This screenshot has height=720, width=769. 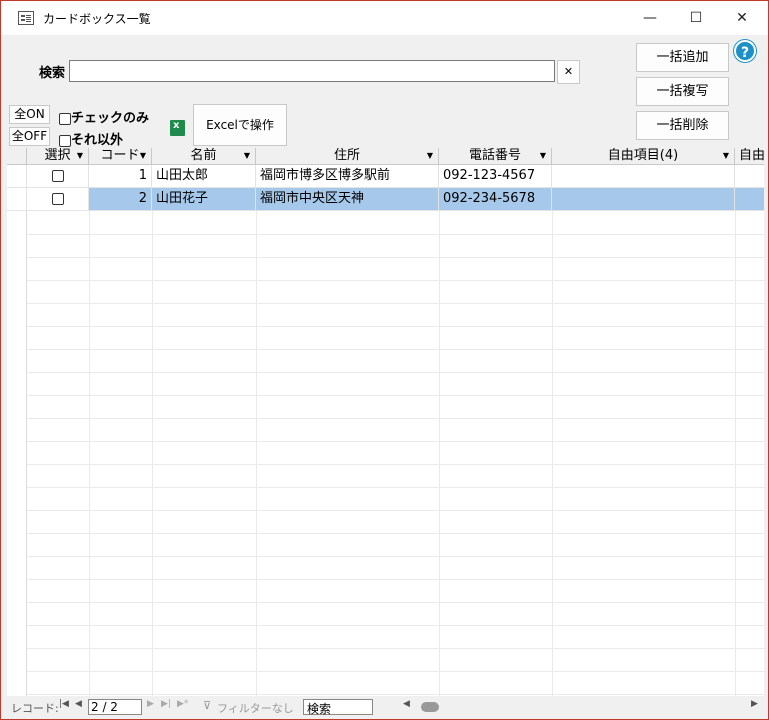 What do you see at coordinates (207, 705) in the screenshot?
I see `filter-icon: ⊽` at bounding box center [207, 705].